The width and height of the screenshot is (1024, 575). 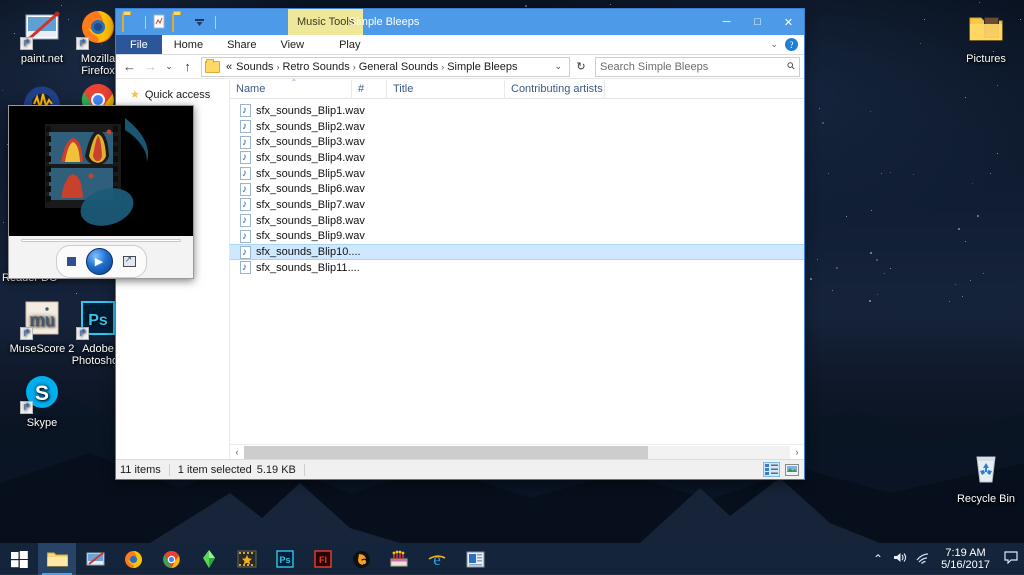 What do you see at coordinates (517, 221) in the screenshot?
I see `table-row: sfx_sounds_Blip8.wav` at bounding box center [517, 221].